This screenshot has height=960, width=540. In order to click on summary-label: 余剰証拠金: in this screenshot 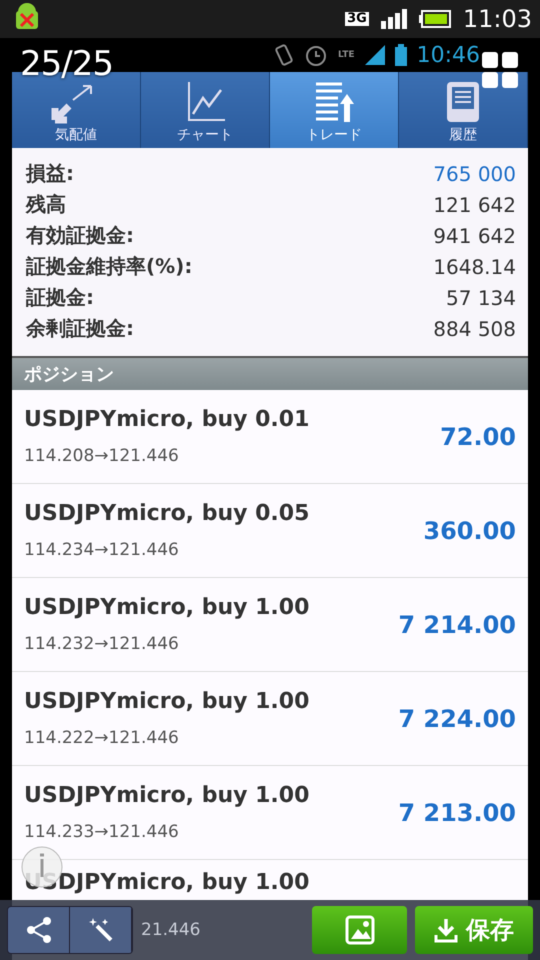, I will do `click(80, 328)`.